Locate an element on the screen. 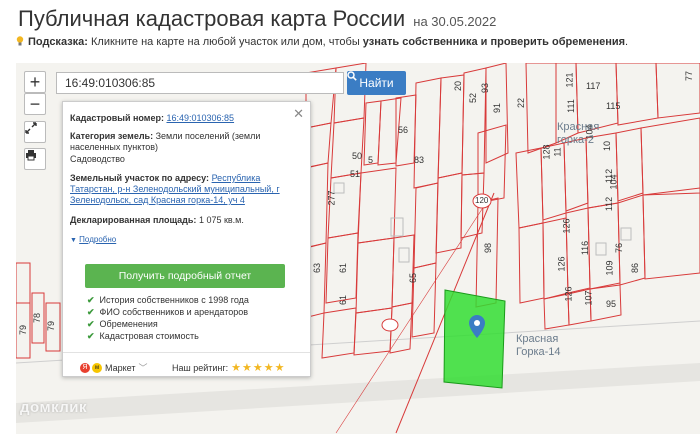  map-label: 77 is located at coordinates (689, 76).